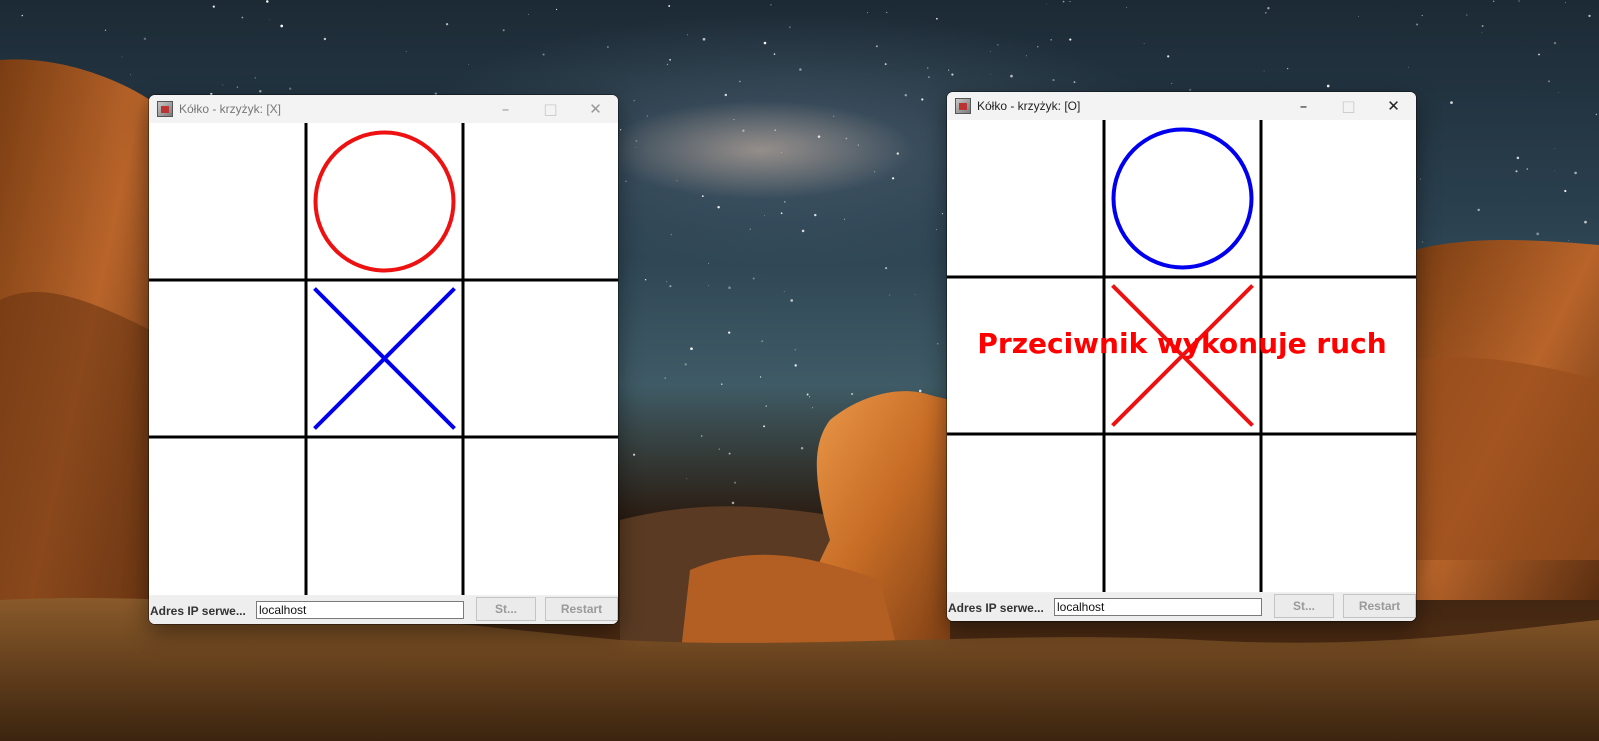 The width and height of the screenshot is (1599, 741). Describe the element at coordinates (383, 109) in the screenshot. I see `title-bar: Kółko - krzyżyk: [X] – □ ✕` at that location.